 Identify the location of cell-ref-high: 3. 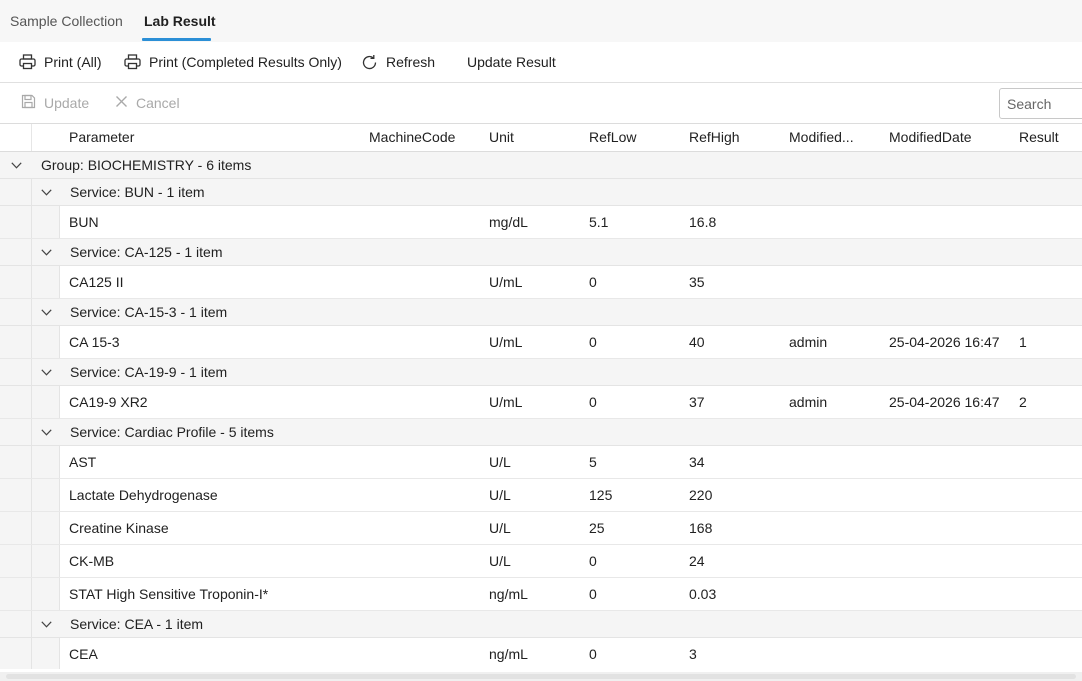
(693, 653).